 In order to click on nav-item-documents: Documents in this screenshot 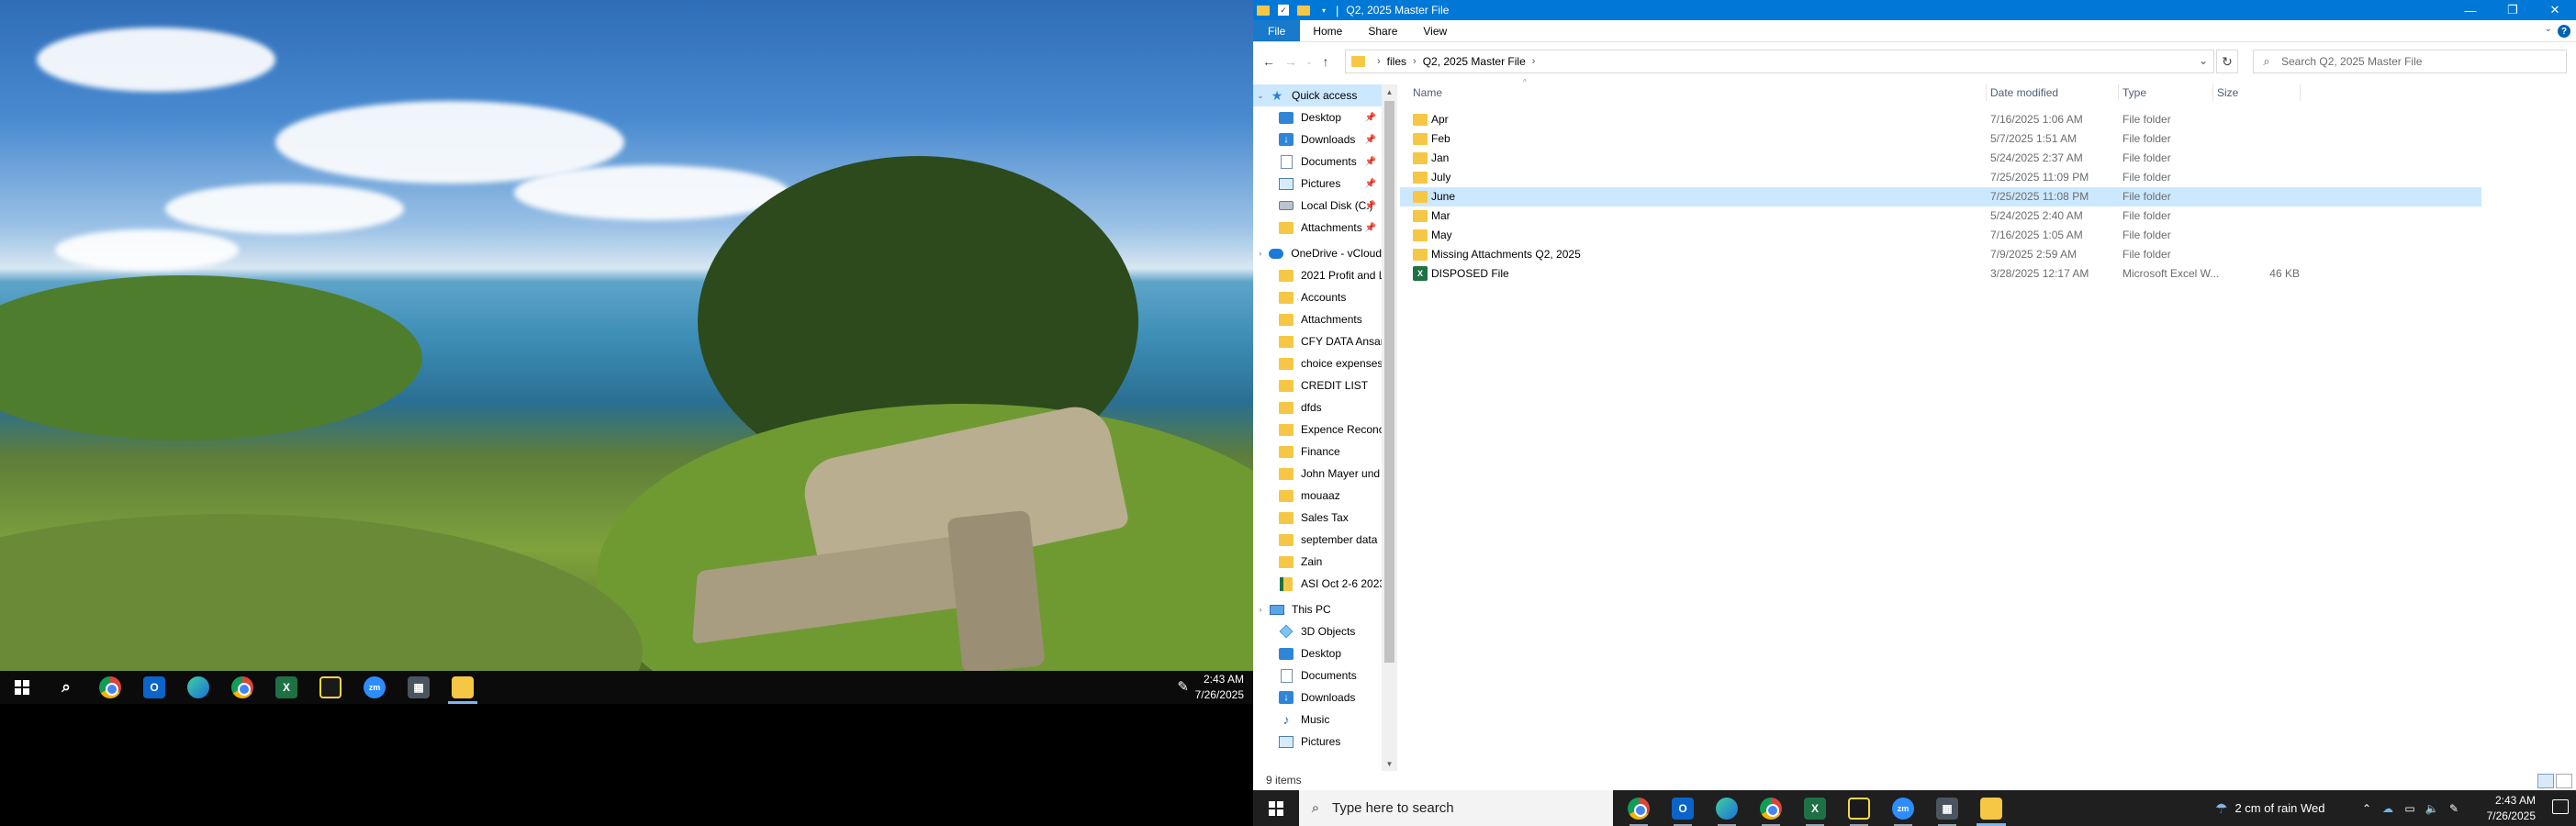, I will do `click(1317, 675)`.